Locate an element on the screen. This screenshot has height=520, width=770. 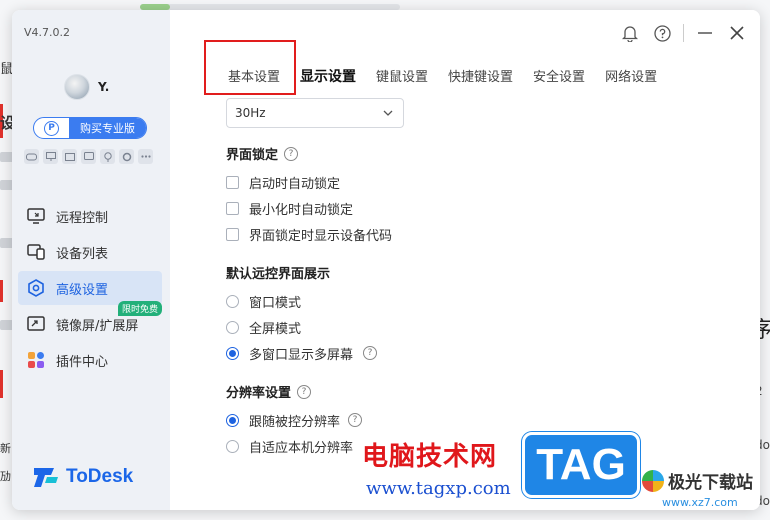
checkbox-option-lock-on-minimize: 最小化时自动锁定 is located at coordinates (476, 208).